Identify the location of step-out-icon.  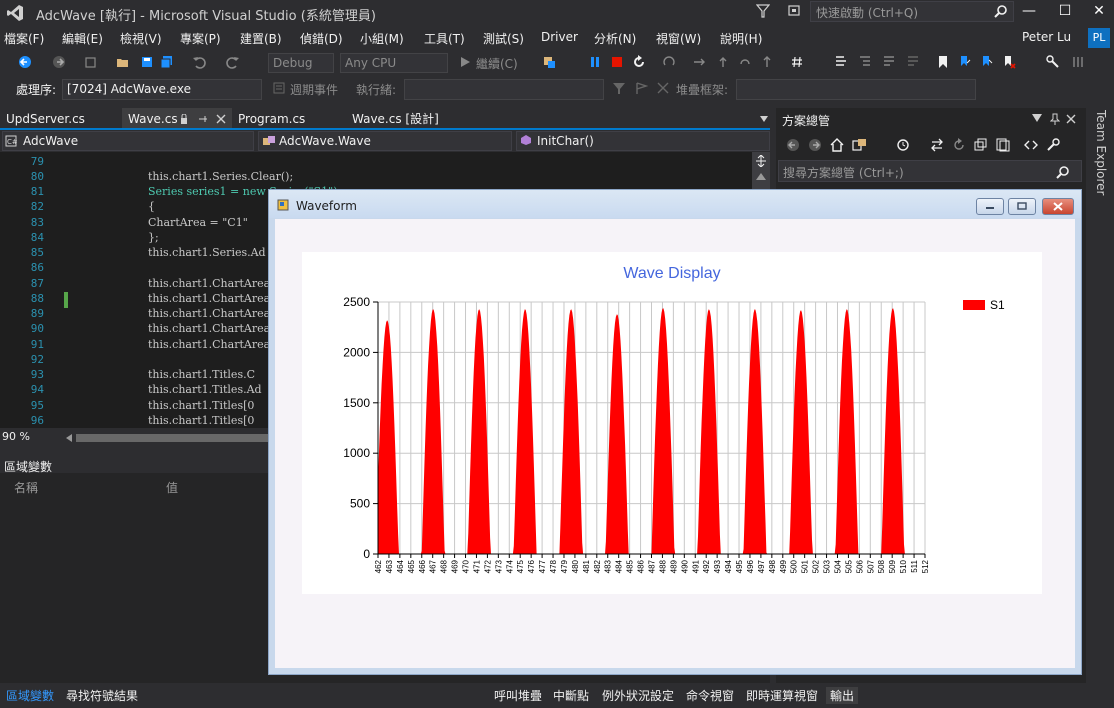
(745, 62).